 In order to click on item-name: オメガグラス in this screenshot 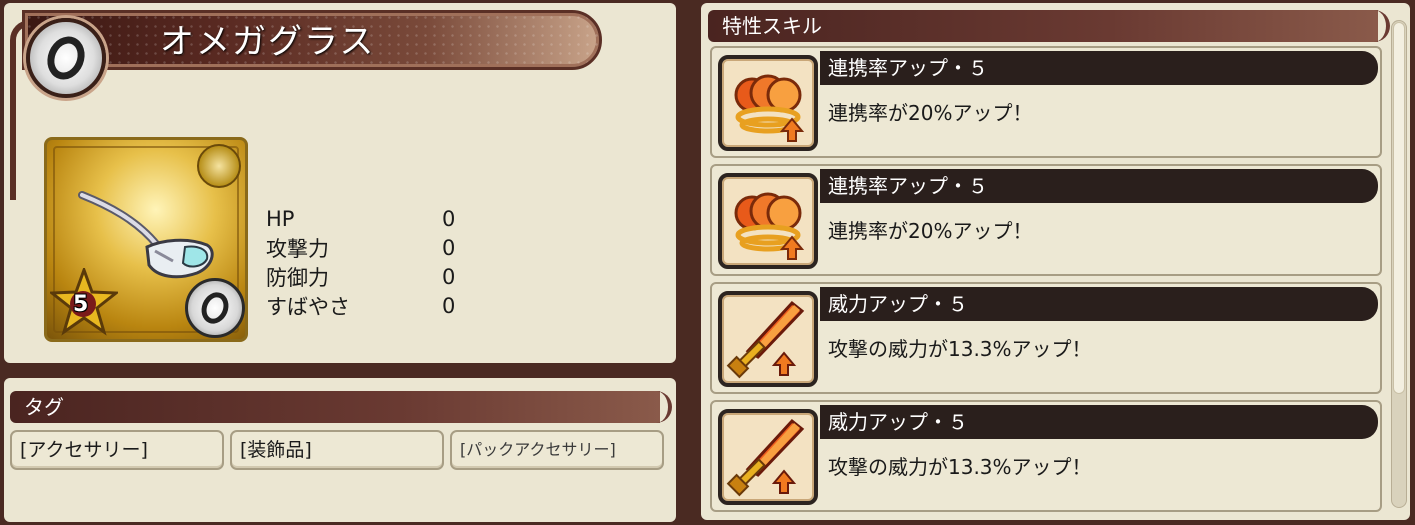, I will do `click(268, 42)`.